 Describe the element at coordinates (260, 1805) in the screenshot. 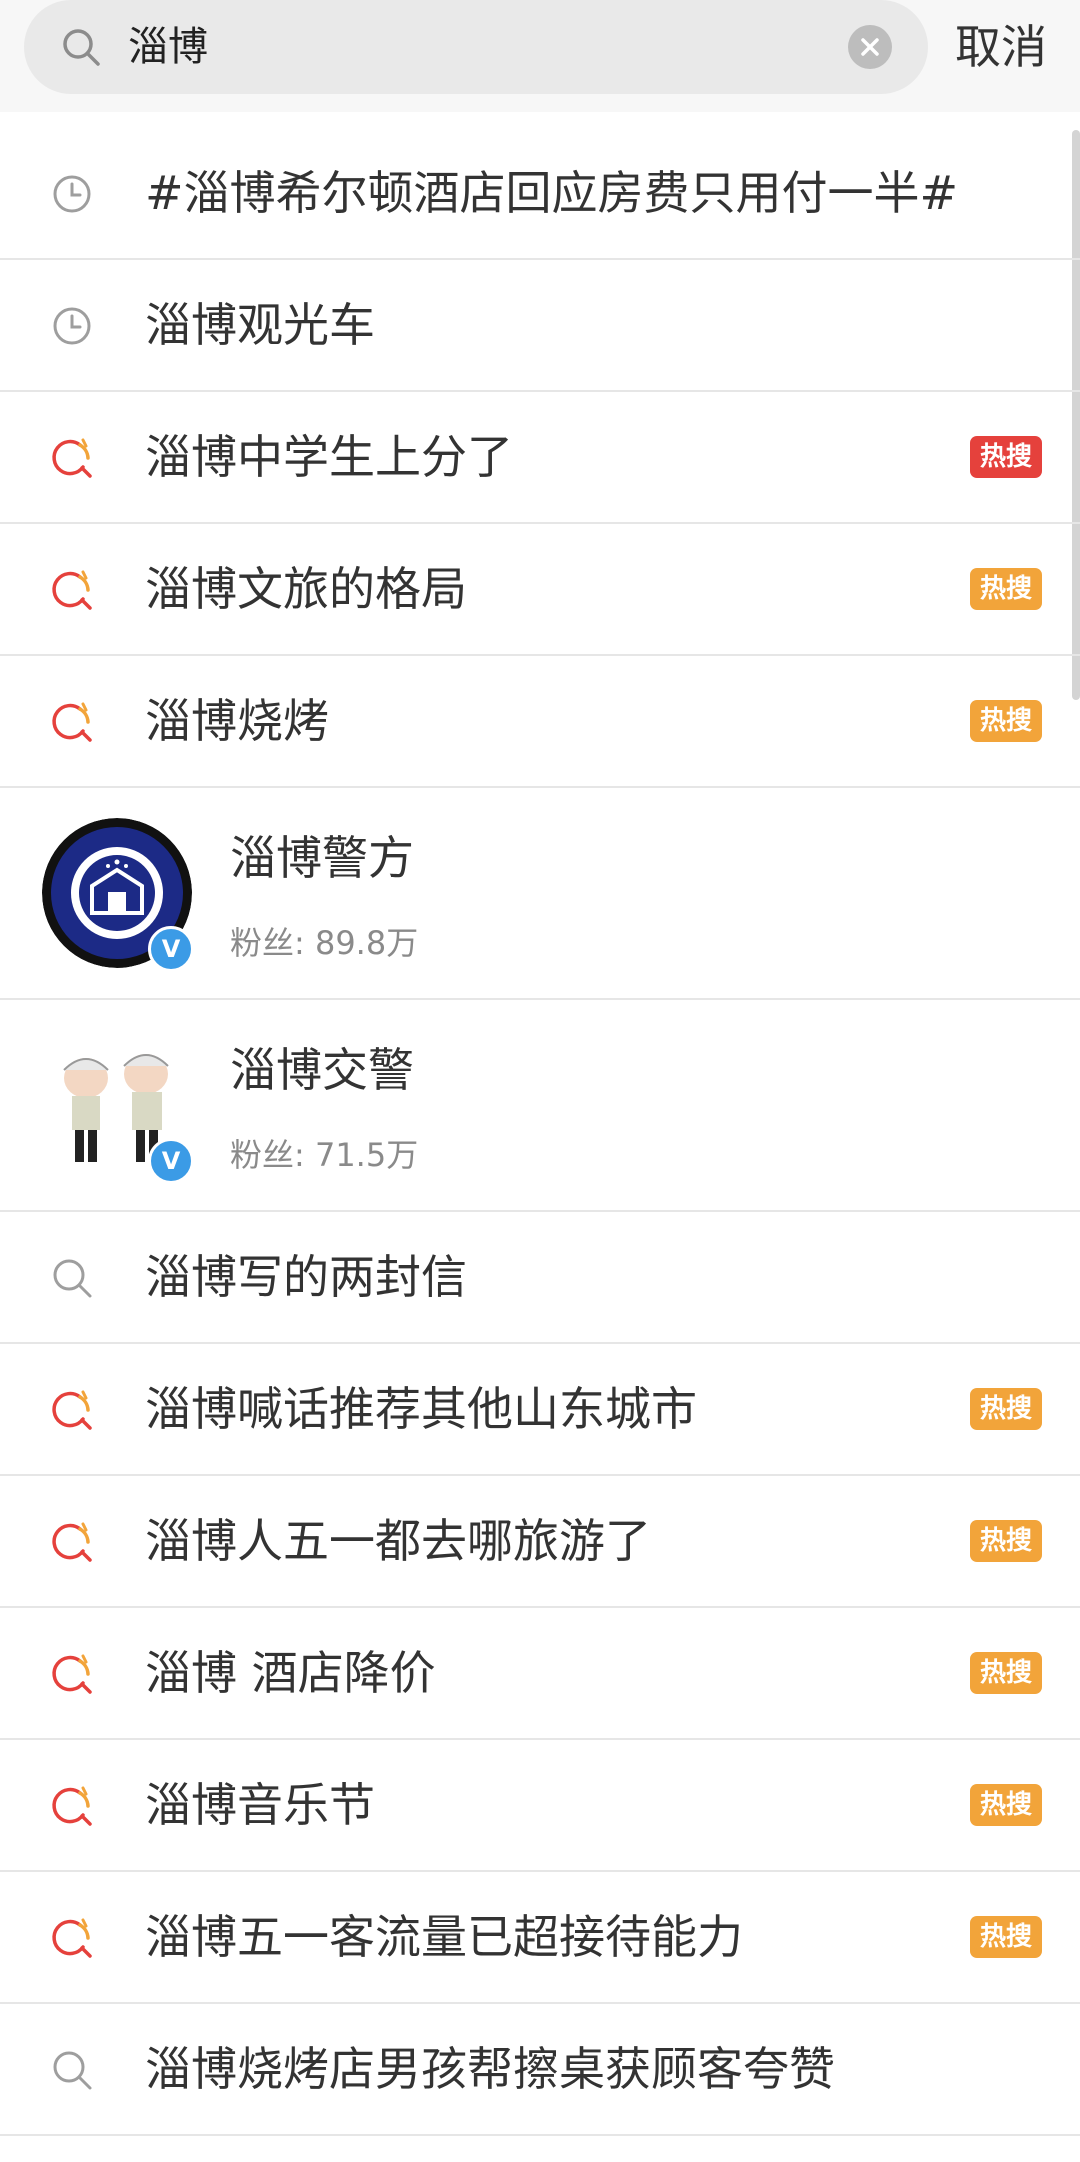

I see `suggestion-label: 淄博音乐节` at that location.